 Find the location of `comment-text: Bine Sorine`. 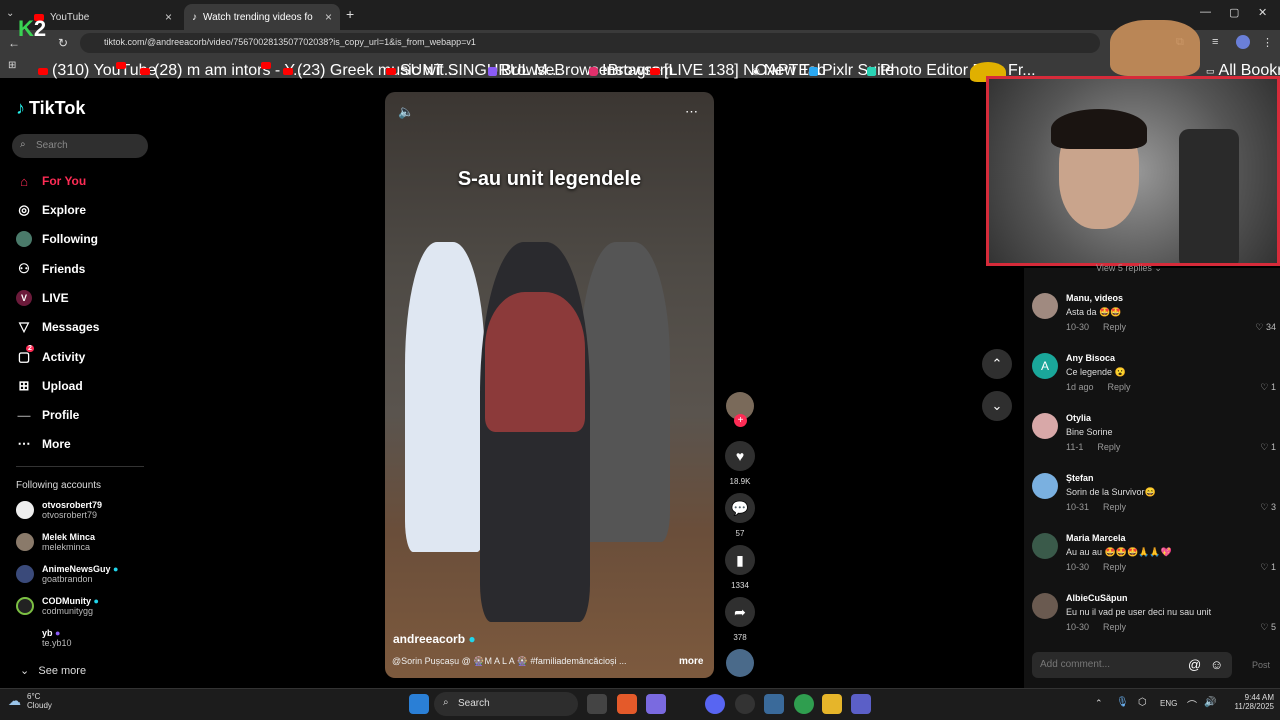

comment-text: Bine Sorine is located at coordinates (1089, 432).